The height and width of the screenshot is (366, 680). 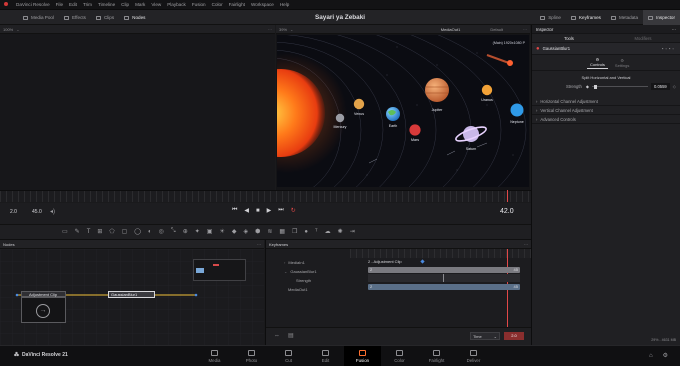 What do you see at coordinates (257, 231) in the screenshot?
I see `3d-merge-tool-icon: ⬢` at bounding box center [257, 231].